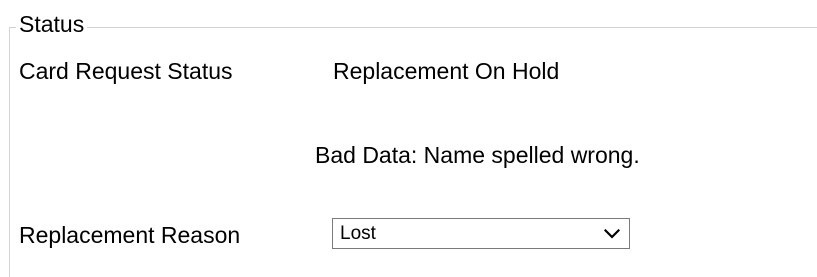  Describe the element at coordinates (446, 71) in the screenshot. I see `card-request-status-value: Replacement On Hold` at that location.